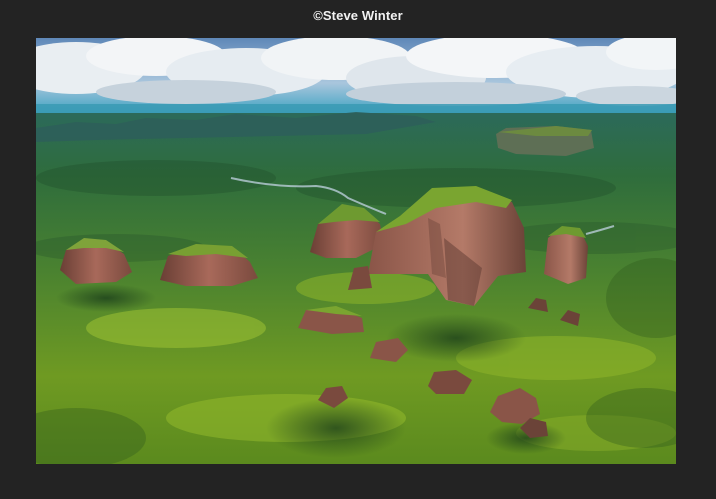 Image resolution: width=716 pixels, height=499 pixels. Describe the element at coordinates (566, 255) in the screenshot. I see `tepui-right` at that location.